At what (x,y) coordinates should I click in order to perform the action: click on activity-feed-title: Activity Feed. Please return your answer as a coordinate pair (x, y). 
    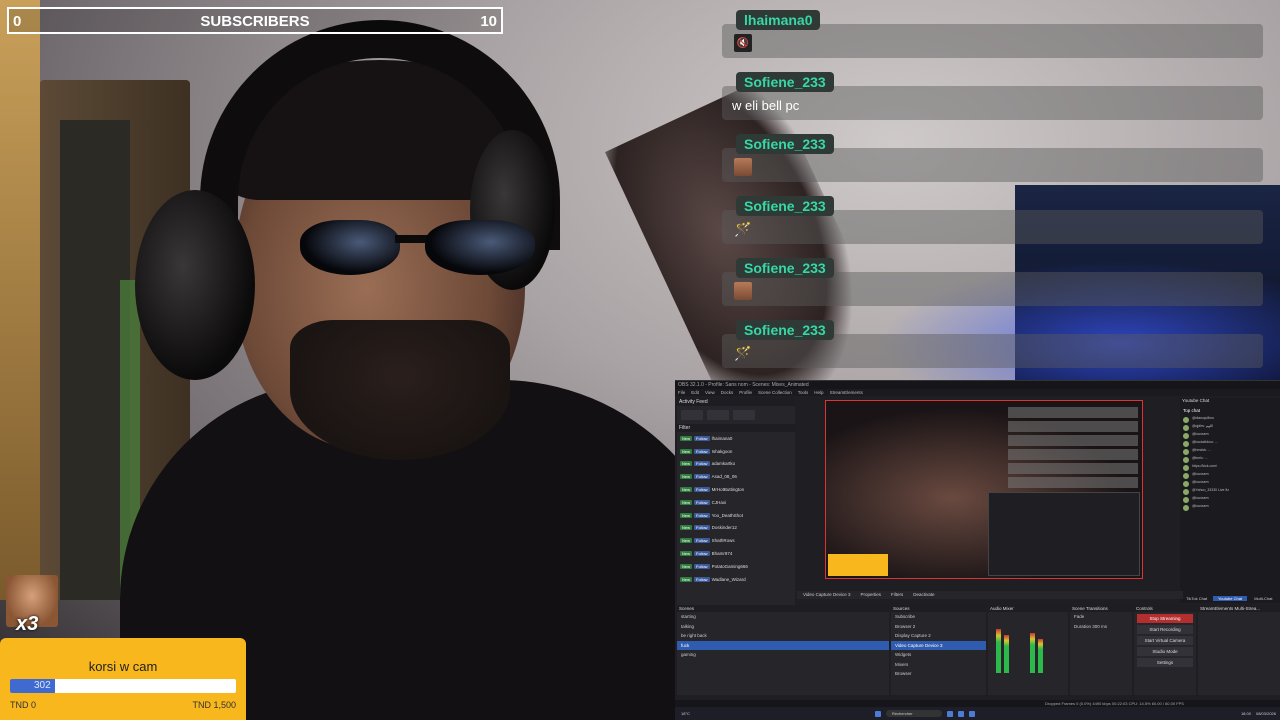
    Looking at the image, I should click on (736, 402).